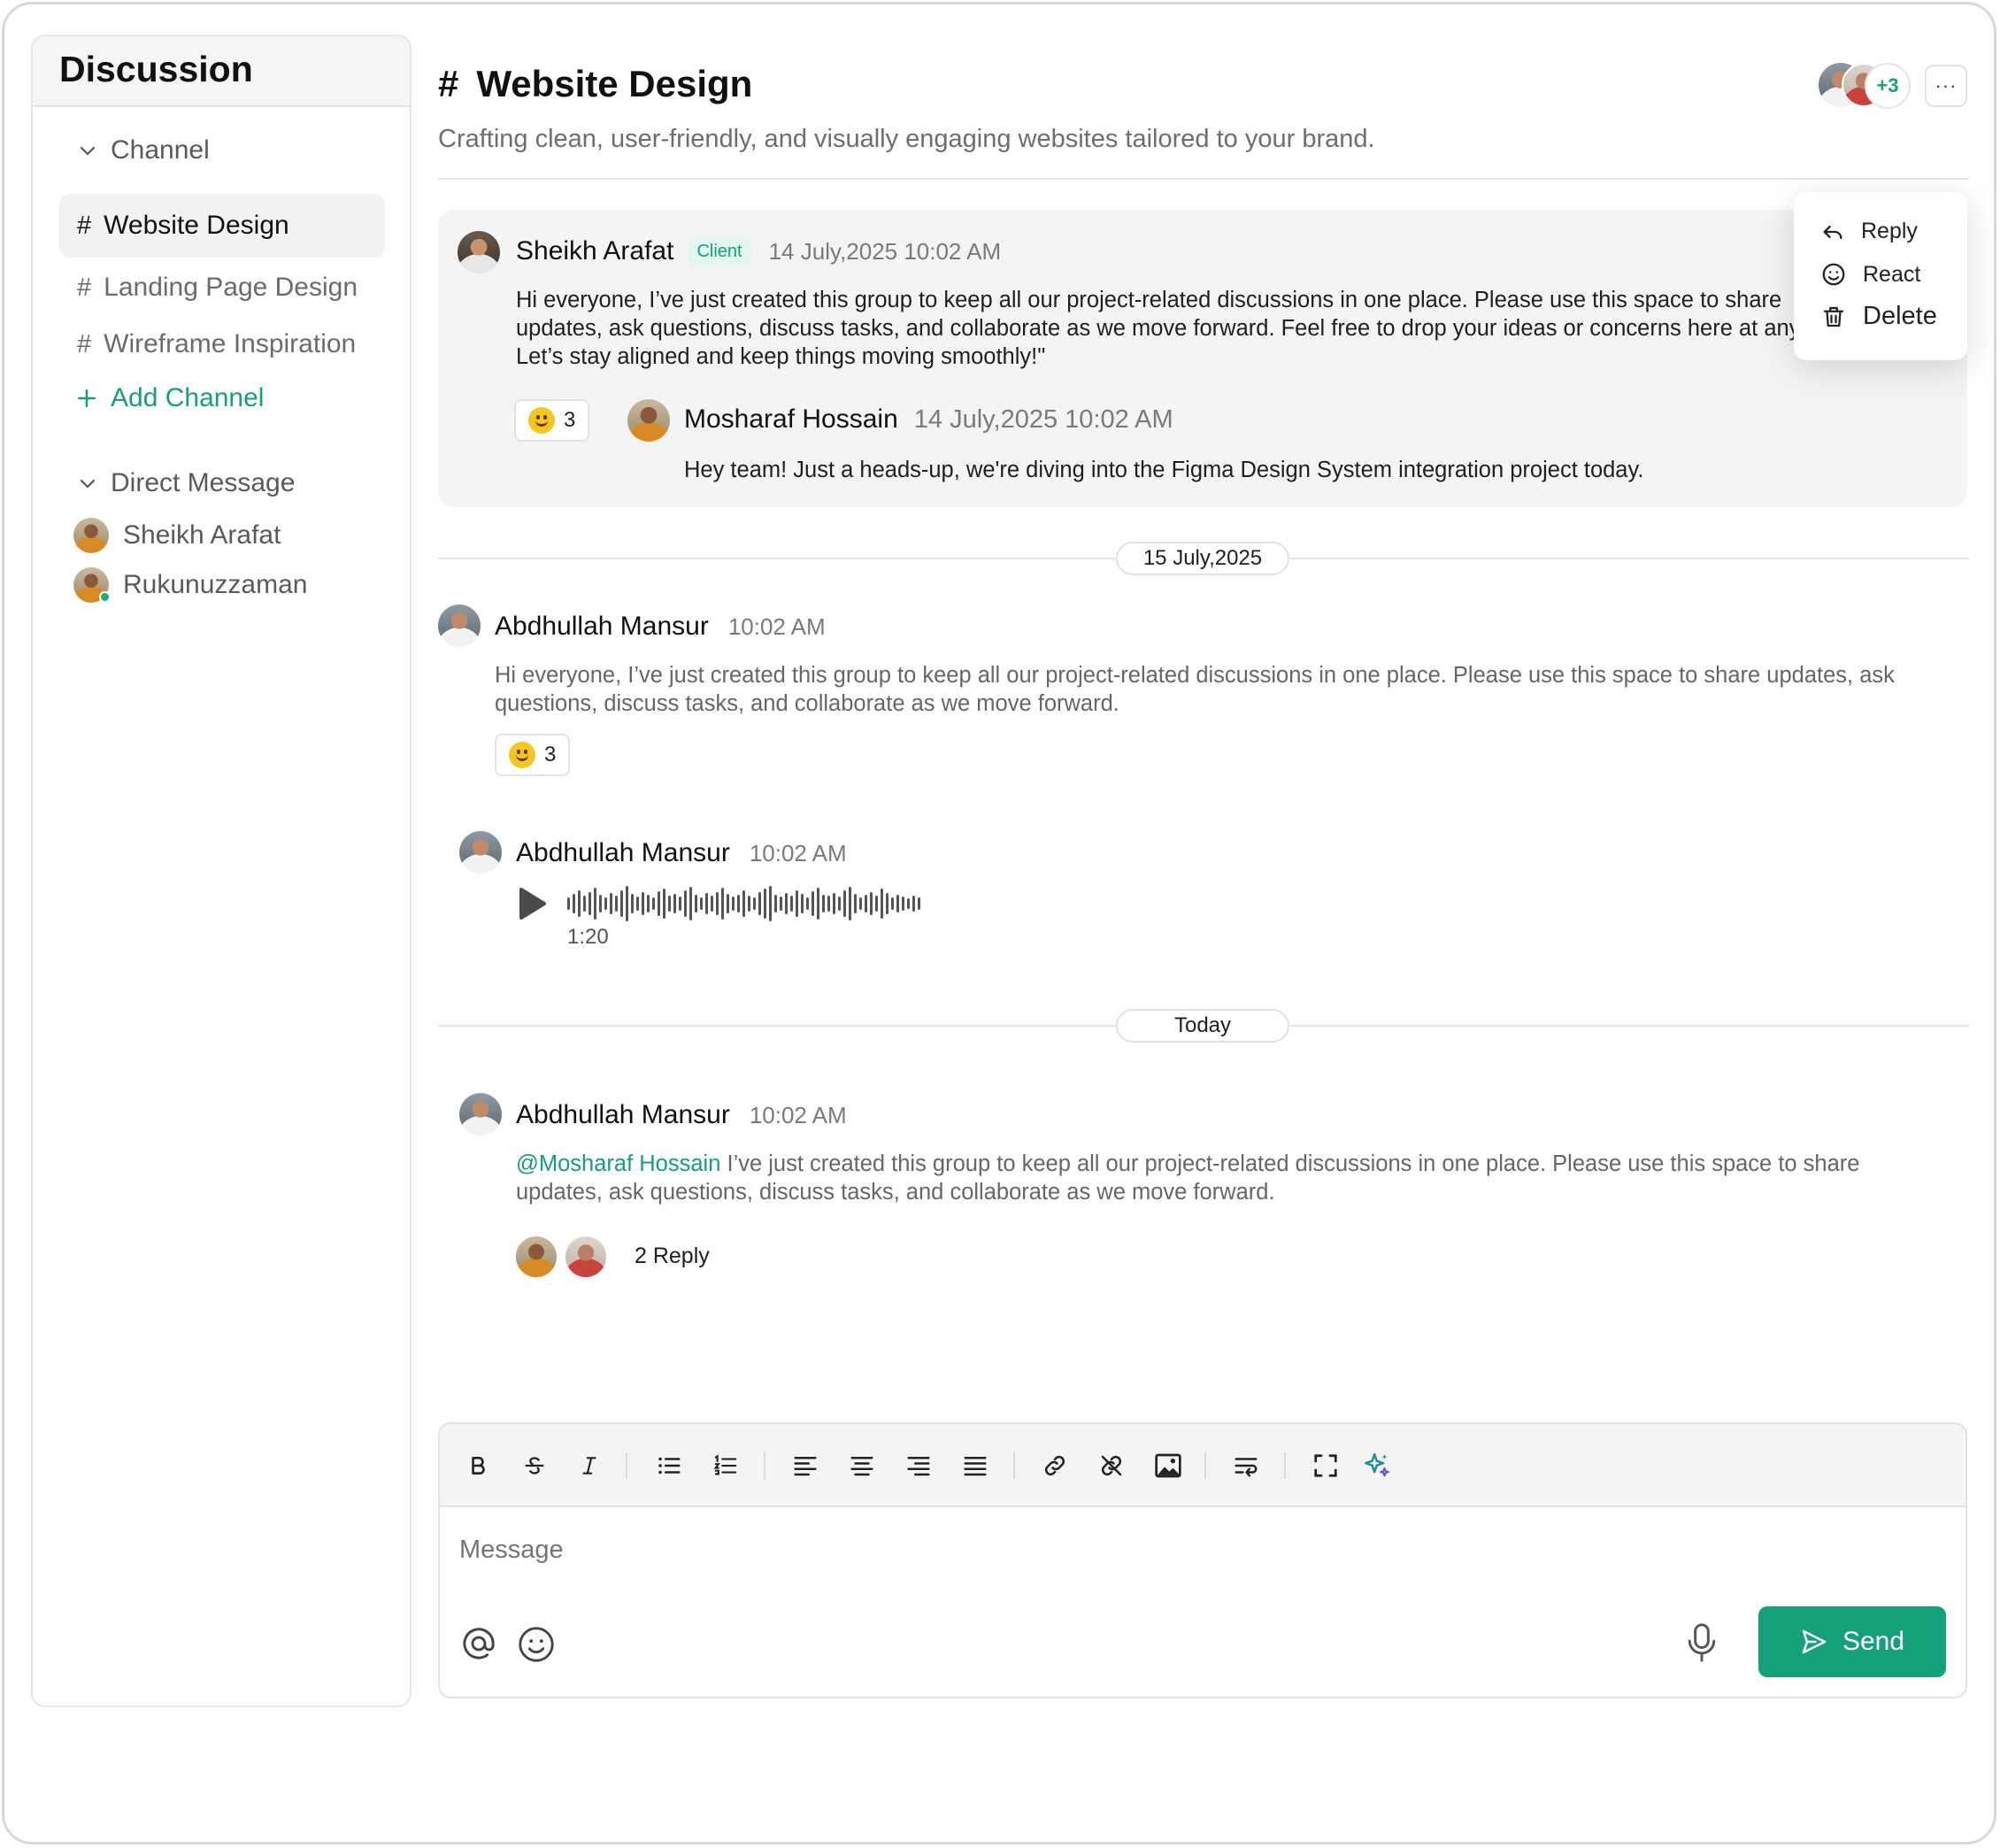 This screenshot has height=1848, width=2000. Describe the element at coordinates (550, 755) in the screenshot. I see `reaction-count: 3` at that location.